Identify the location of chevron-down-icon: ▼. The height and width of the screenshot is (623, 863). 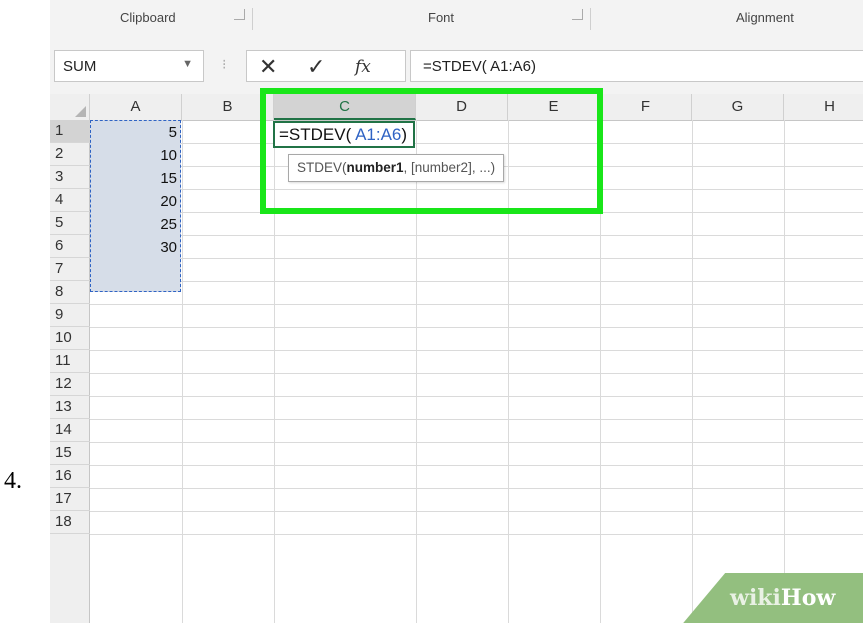
(187, 64).